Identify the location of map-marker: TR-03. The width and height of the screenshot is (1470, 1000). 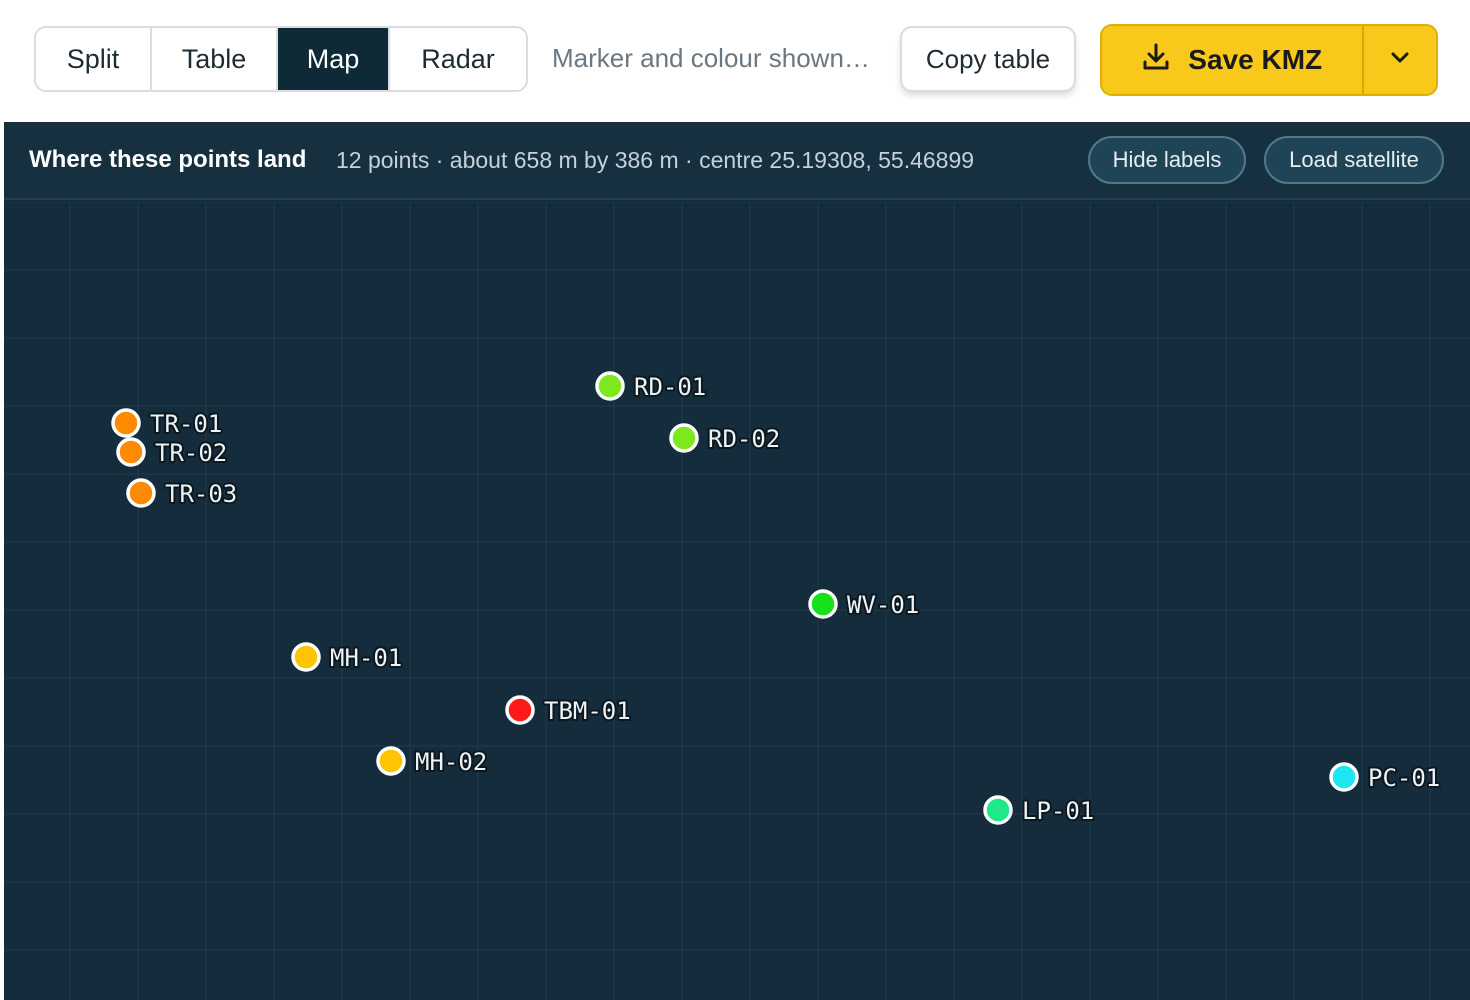
(182, 494).